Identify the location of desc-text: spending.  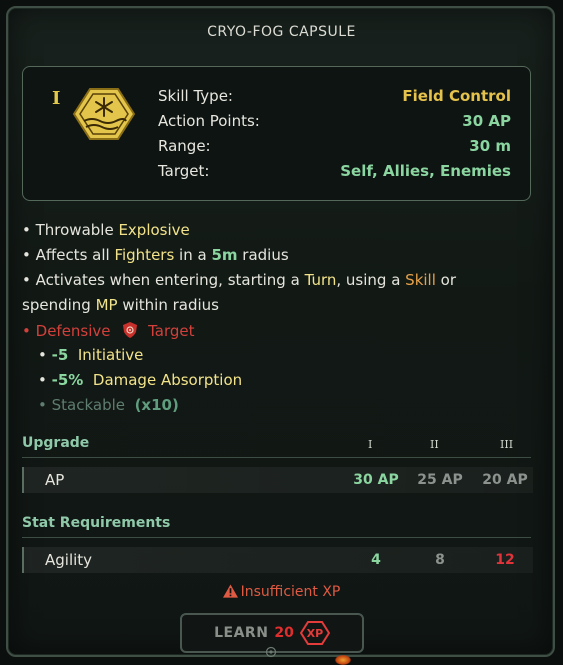
(59, 305).